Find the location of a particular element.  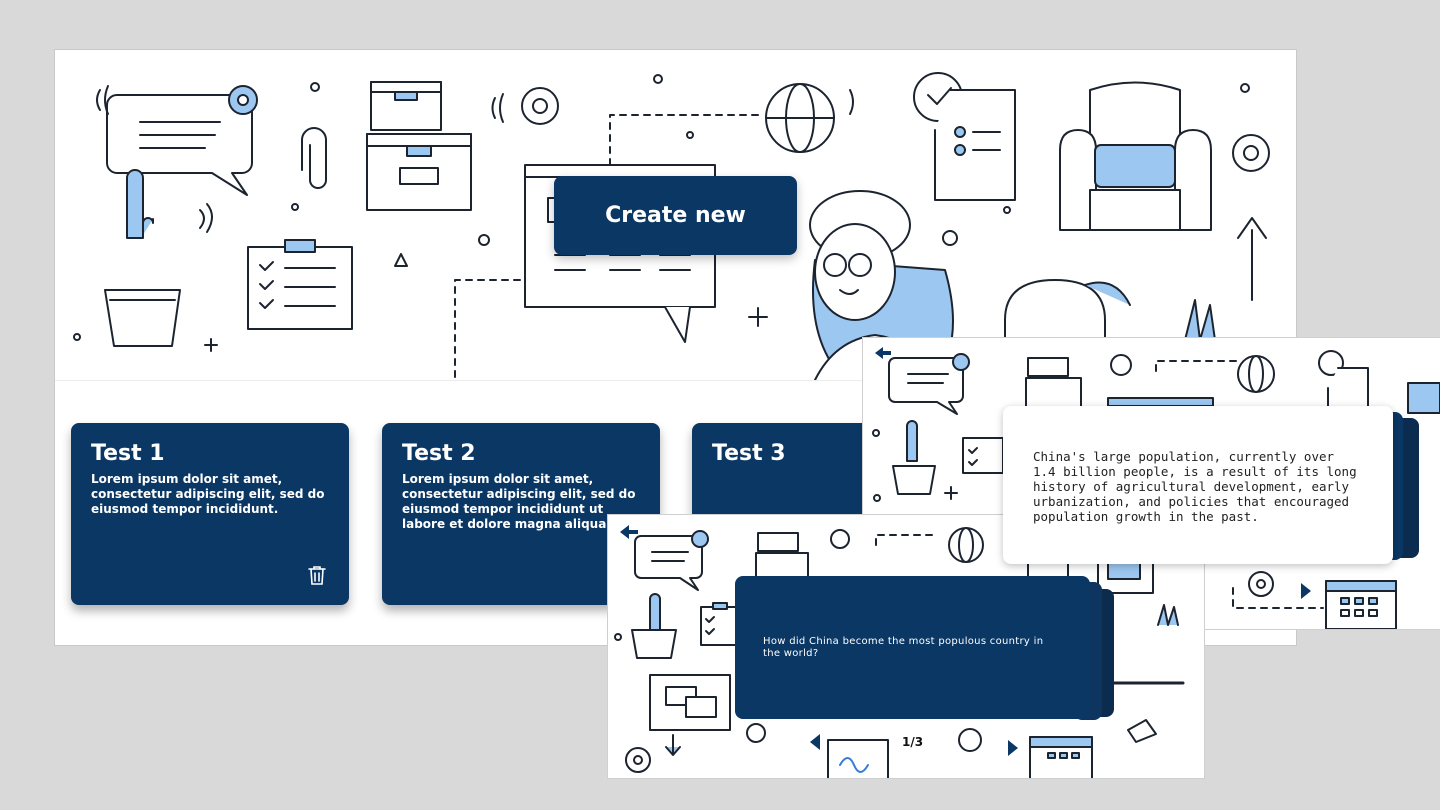

prev-arrow-icon is located at coordinates (815, 742).